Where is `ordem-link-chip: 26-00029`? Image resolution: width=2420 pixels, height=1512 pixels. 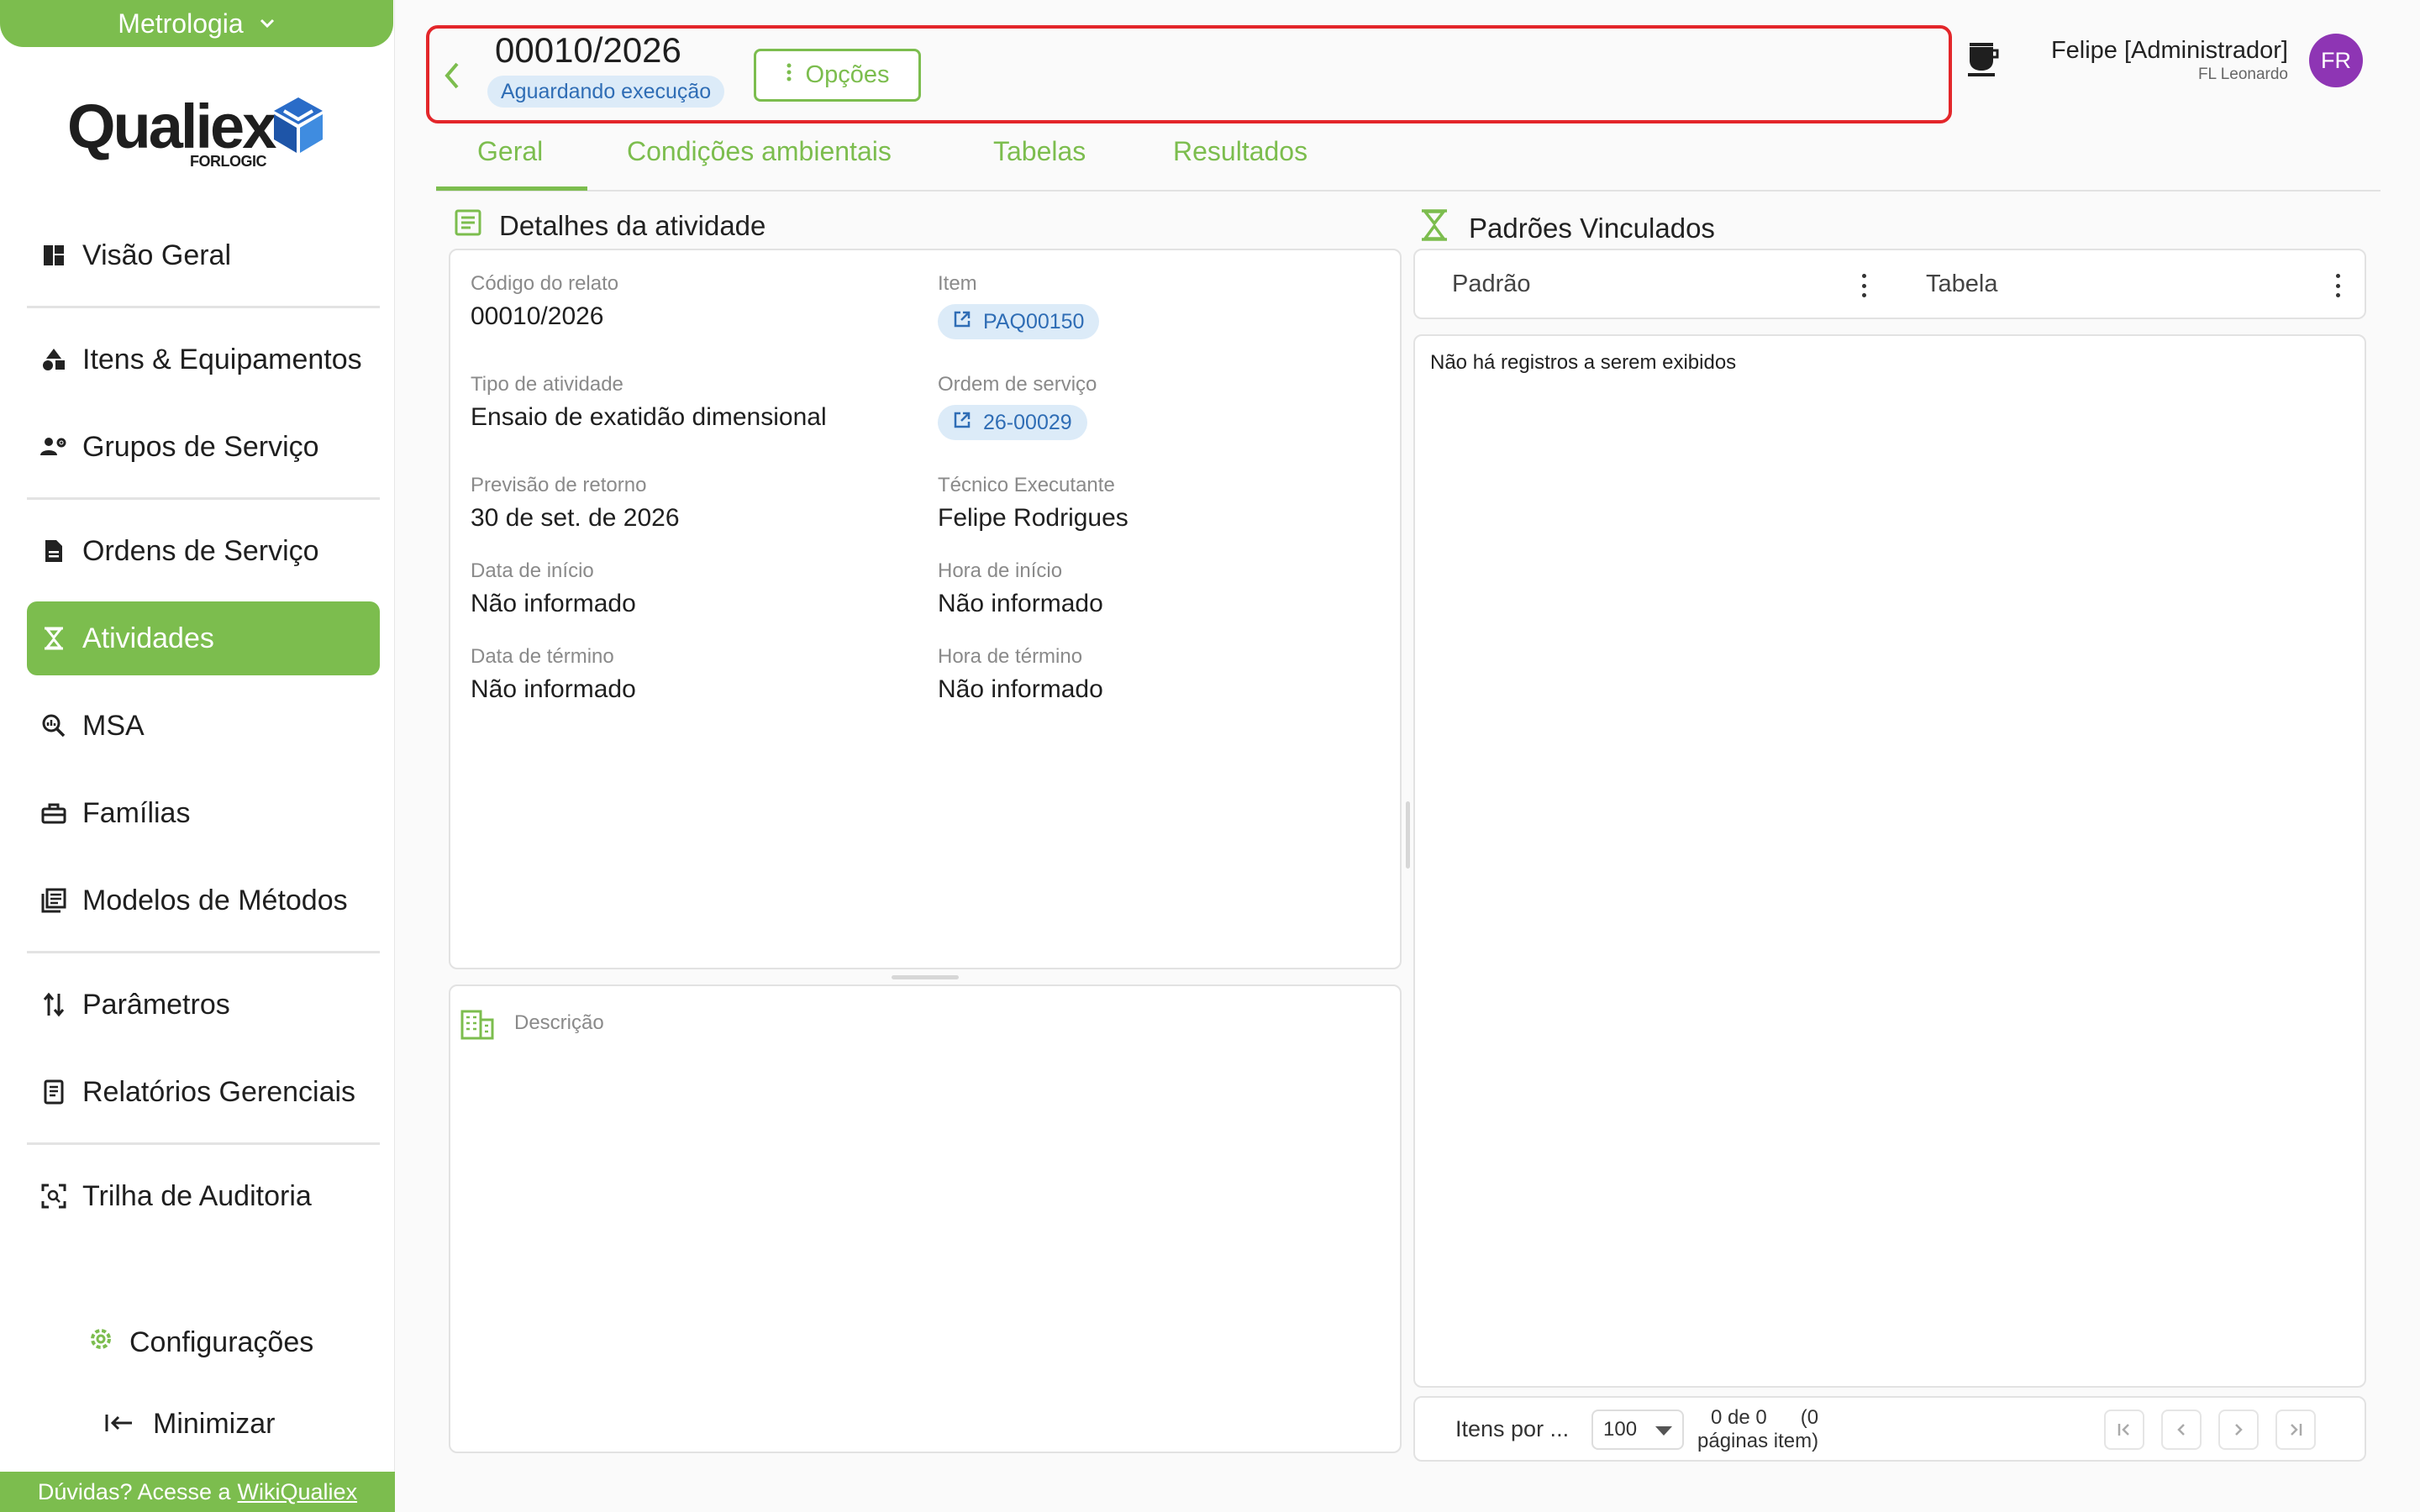
ordem-link-chip: 26-00029 is located at coordinates (1013, 422).